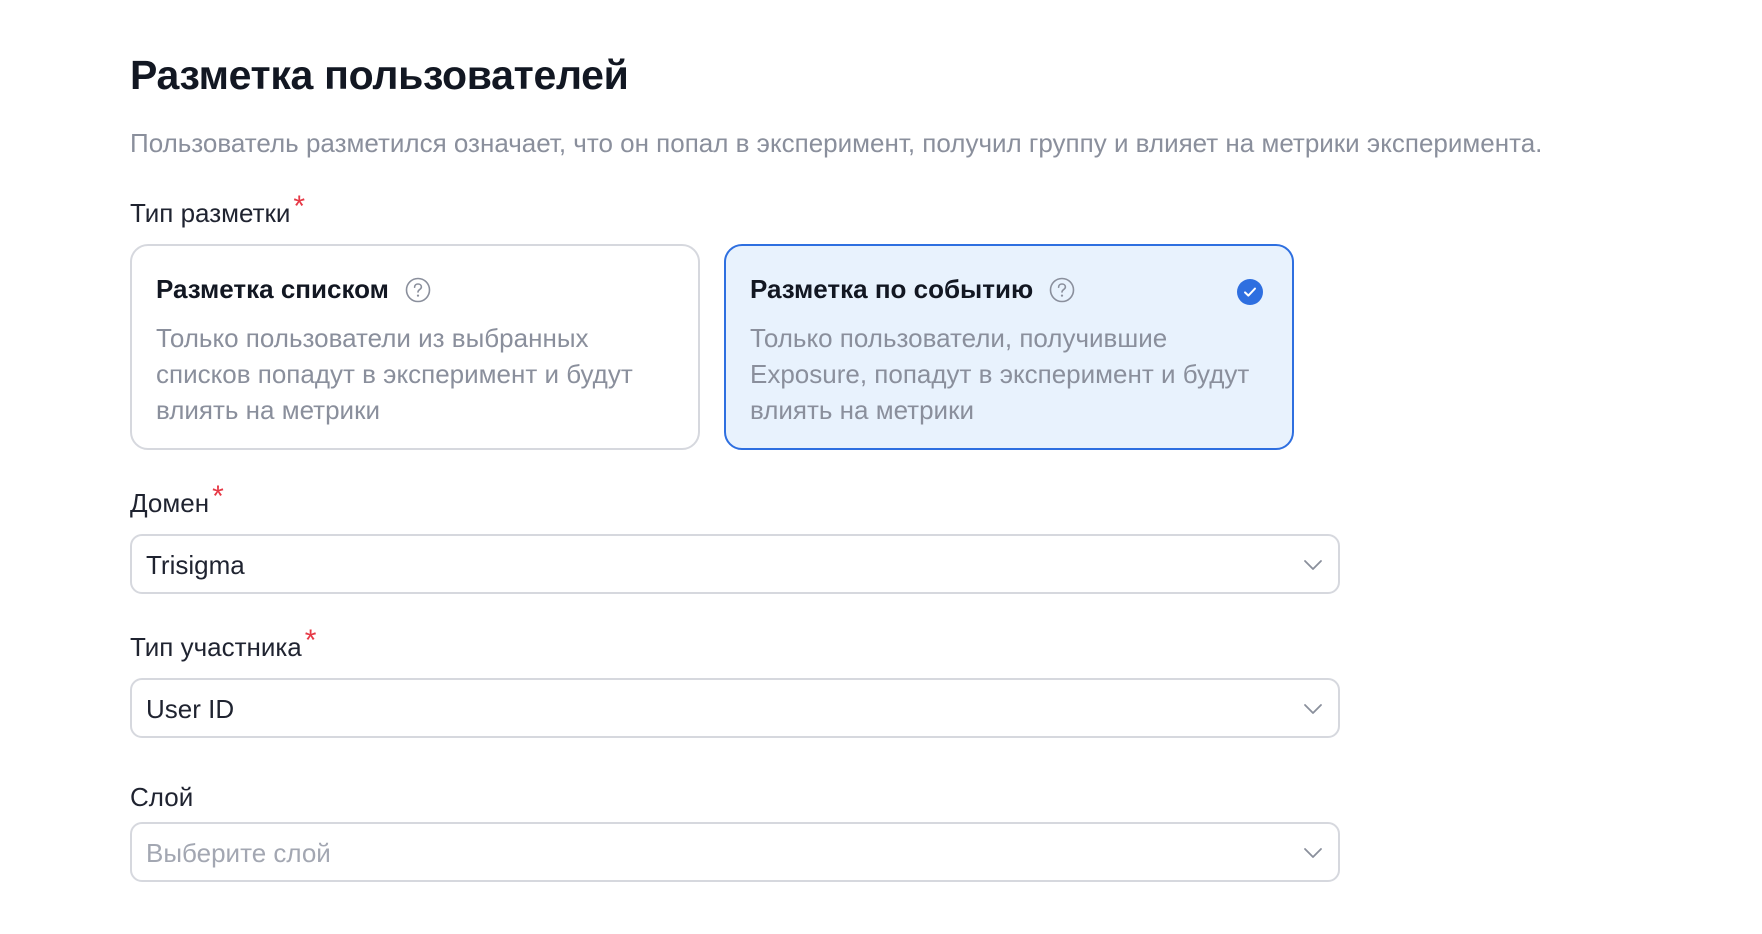 The image size is (1762, 934). I want to click on participant-type-select-value: User ID, so click(190, 709).